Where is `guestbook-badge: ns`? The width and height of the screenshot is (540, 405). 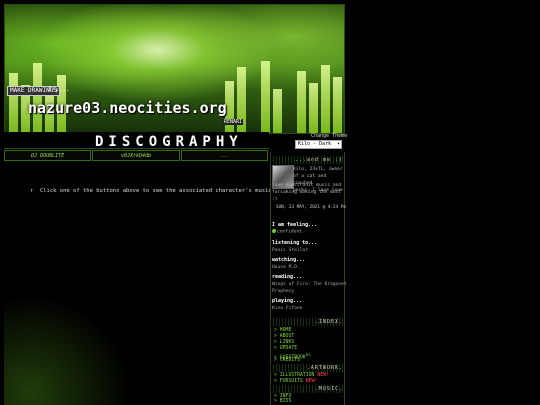 guestbook-badge: ns is located at coordinates (308, 354).